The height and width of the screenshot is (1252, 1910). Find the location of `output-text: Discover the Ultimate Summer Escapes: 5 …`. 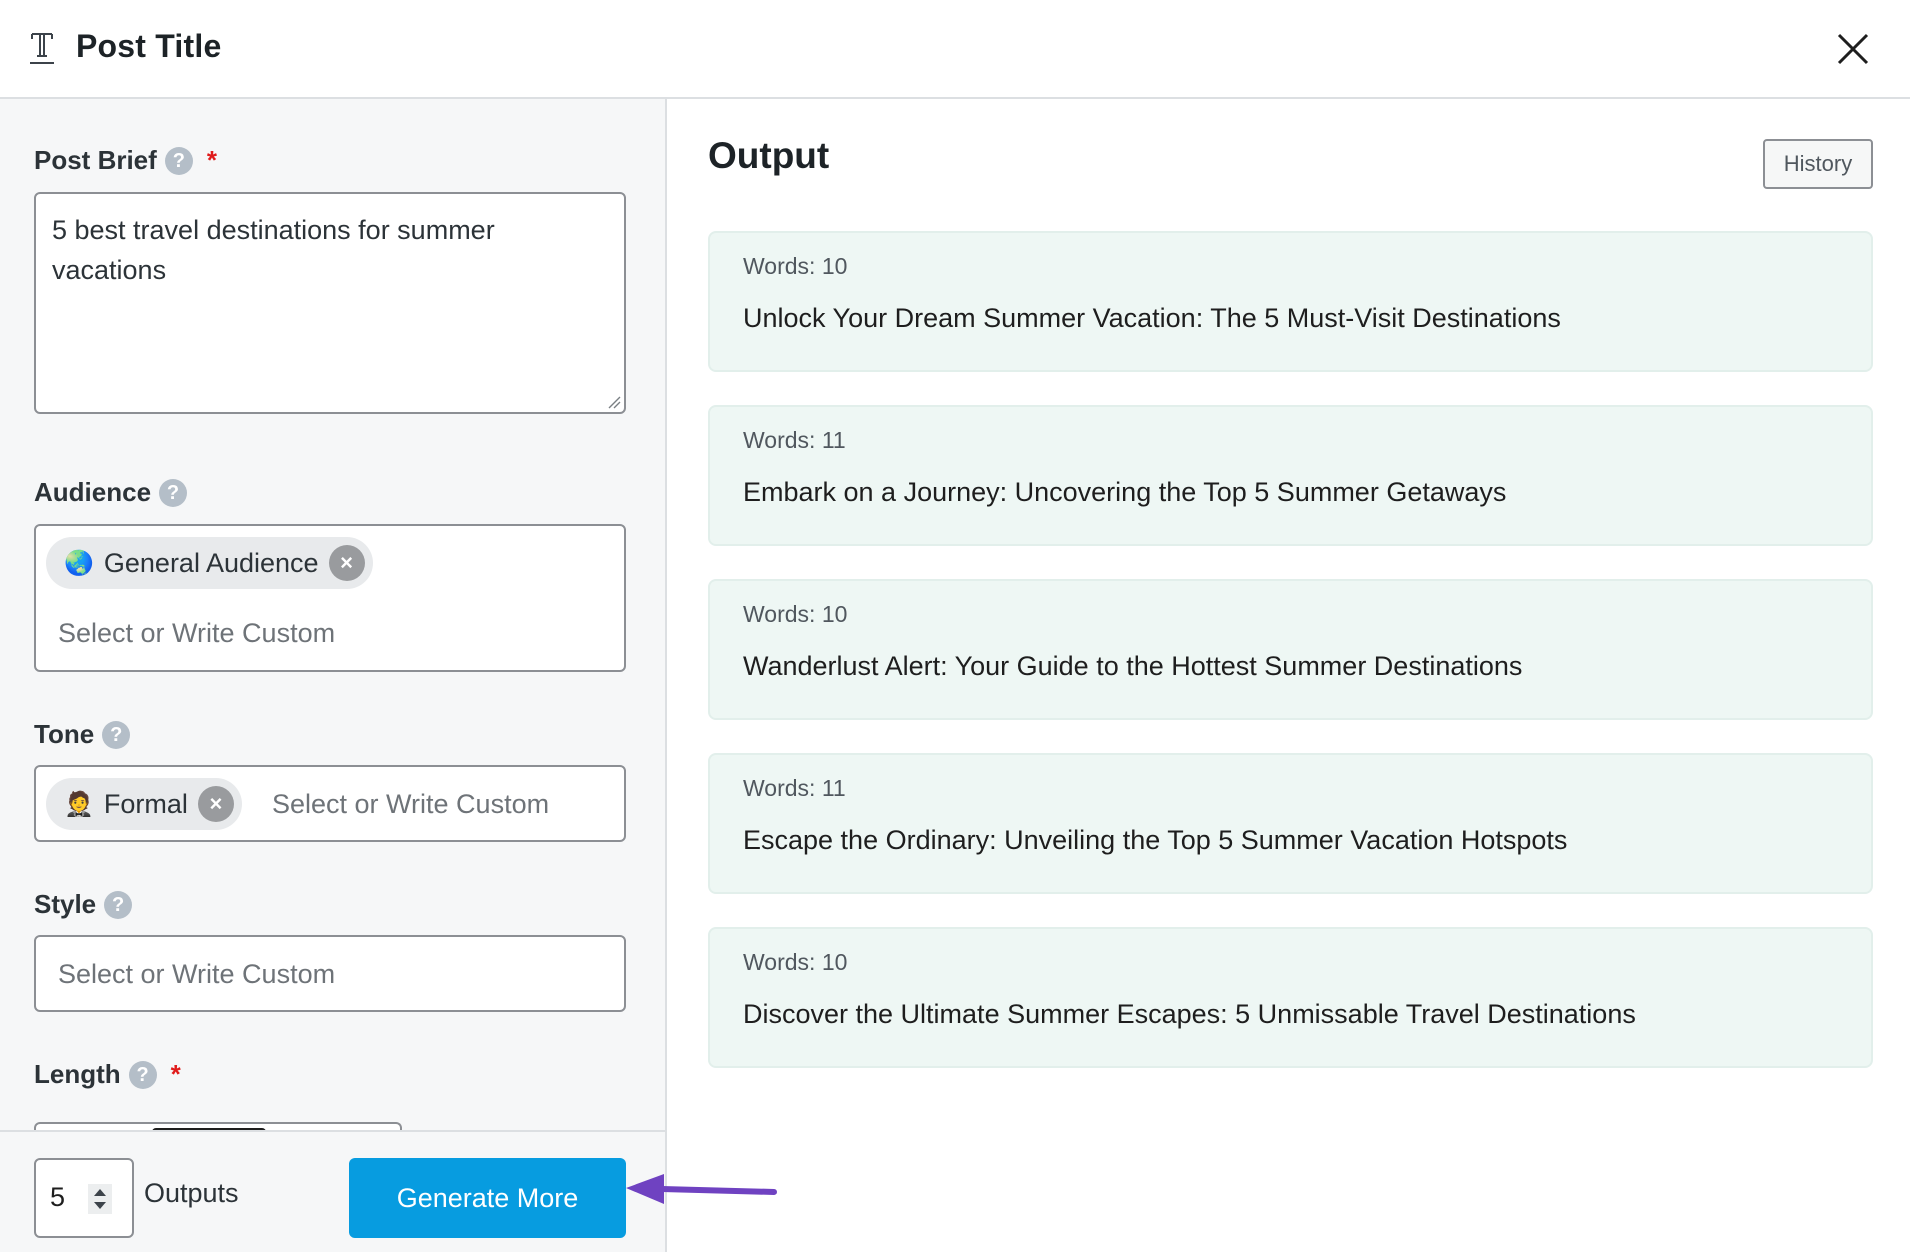

output-text: Discover the Ultimate Summer Escapes: 5 … is located at coordinates (1189, 1014).